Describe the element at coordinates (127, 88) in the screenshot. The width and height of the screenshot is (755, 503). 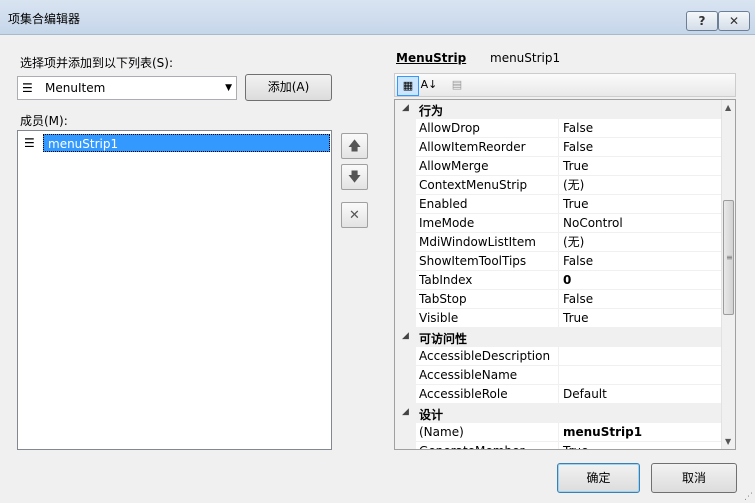
I see `item-type-combo: ☰ MenuItem ▼` at that location.